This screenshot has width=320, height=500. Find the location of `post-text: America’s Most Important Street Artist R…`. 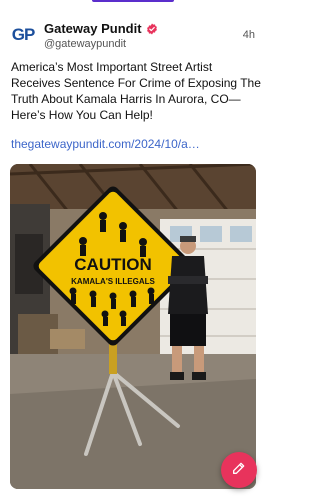

post-text: America’s Most Important Street Artist R… is located at coordinates (136, 91).